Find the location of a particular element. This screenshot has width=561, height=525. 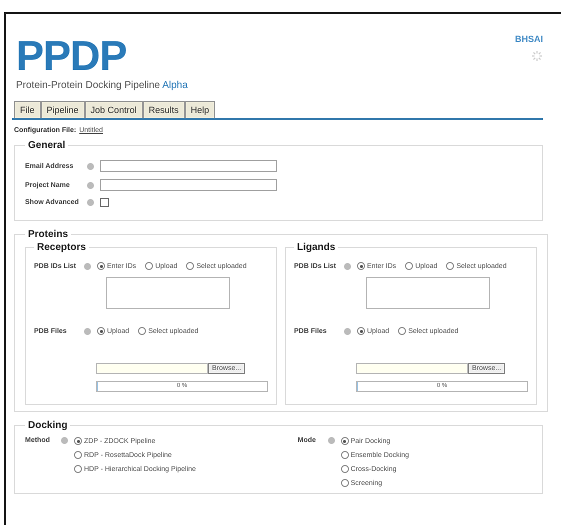

menu-tab: File is located at coordinates (27, 109).